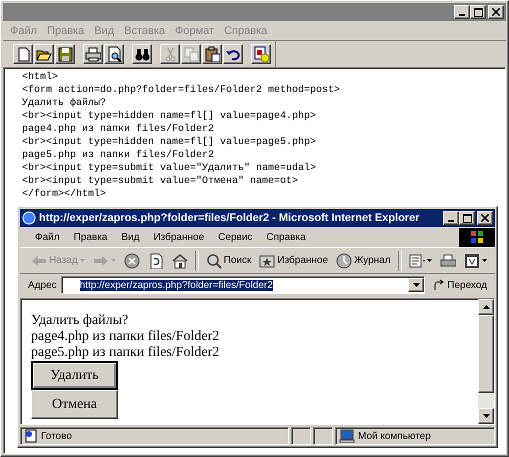  What do you see at coordinates (74, 375) in the screenshot?
I see `form-button: Удалить` at bounding box center [74, 375].